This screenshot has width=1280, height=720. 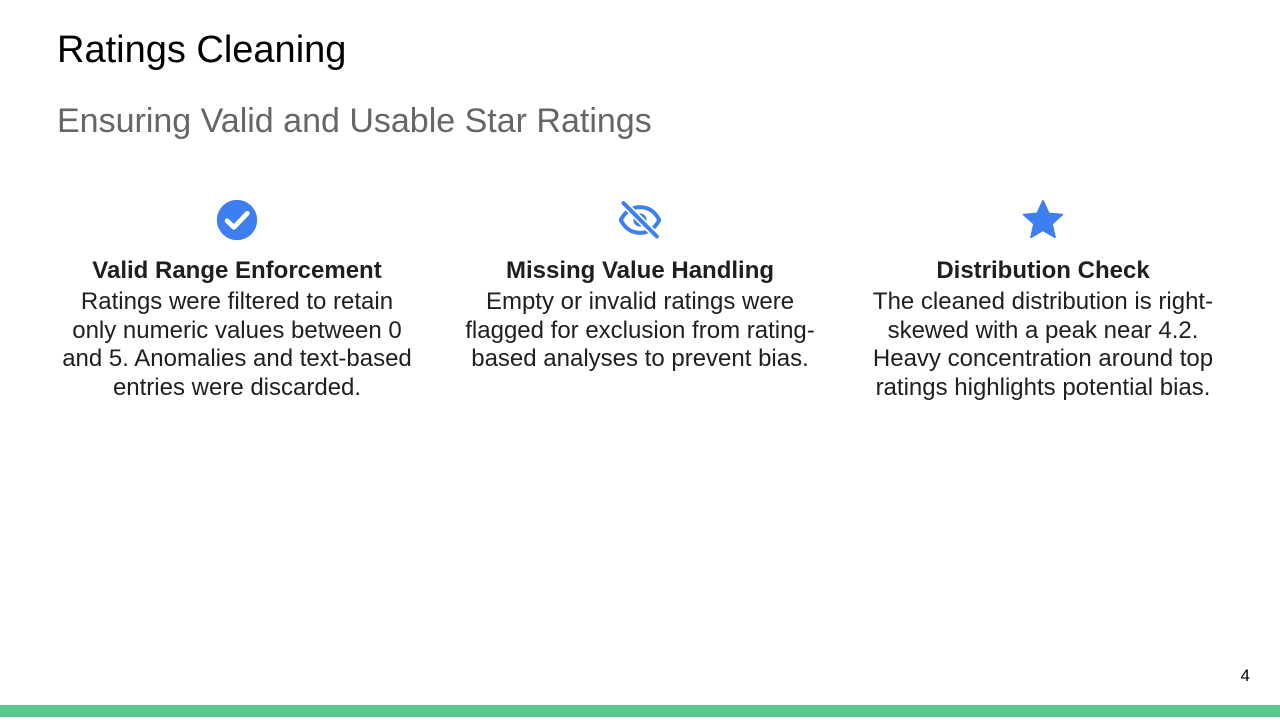 I want to click on footer-accent-bar, so click(x=640, y=711).